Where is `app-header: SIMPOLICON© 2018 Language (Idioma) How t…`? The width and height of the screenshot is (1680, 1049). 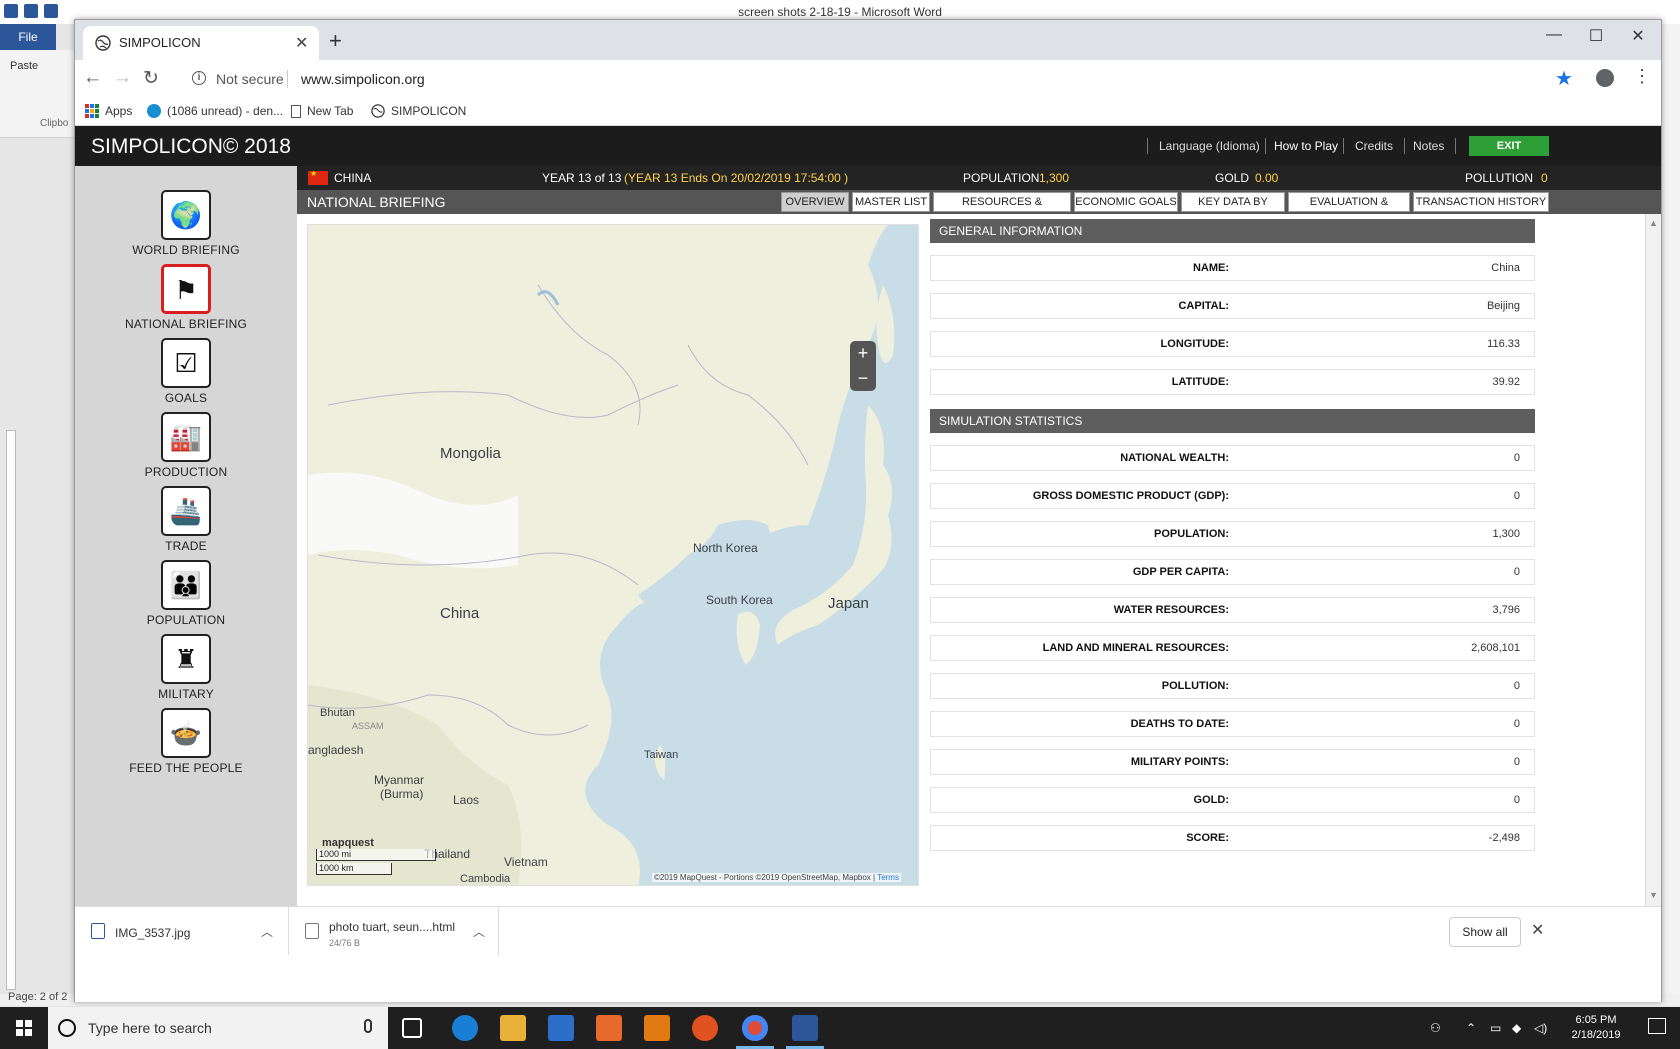 app-header: SIMPOLICON© 2018 Language (Idioma) How t… is located at coordinates (868, 146).